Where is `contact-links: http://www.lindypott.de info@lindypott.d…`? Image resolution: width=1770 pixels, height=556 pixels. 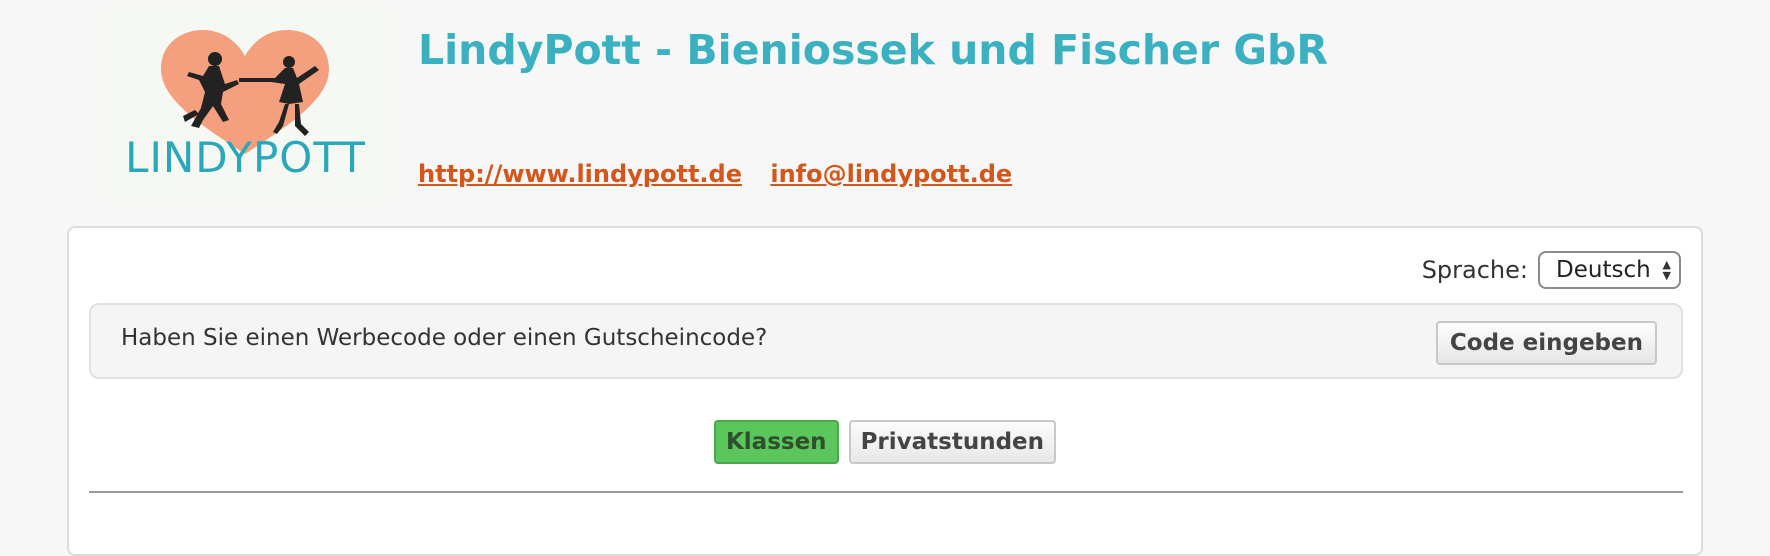
contact-links: http://www.lindypott.de info@lindypott.d… is located at coordinates (725, 174).